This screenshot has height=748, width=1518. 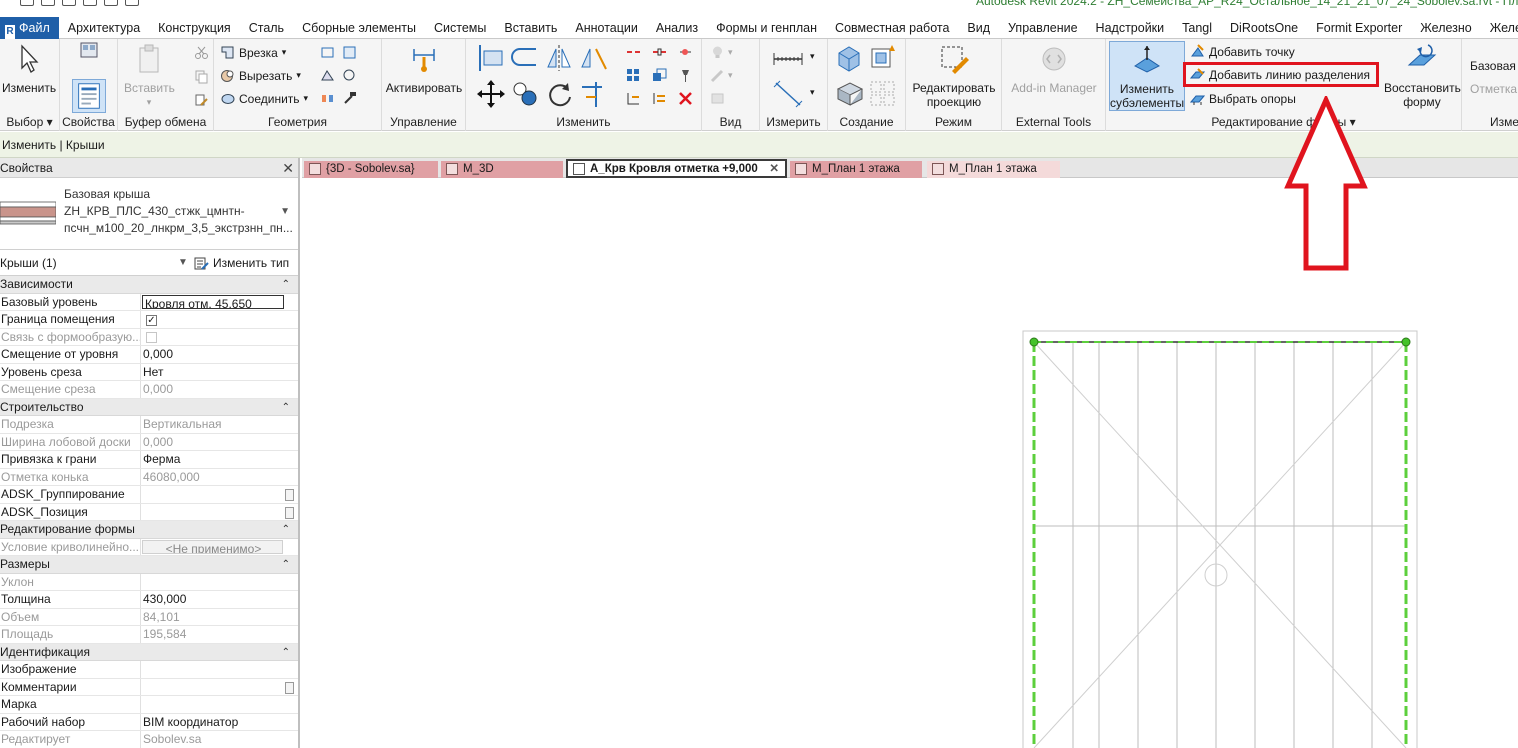 What do you see at coordinates (219, 372) in the screenshot?
I see `property-value: Нет` at bounding box center [219, 372].